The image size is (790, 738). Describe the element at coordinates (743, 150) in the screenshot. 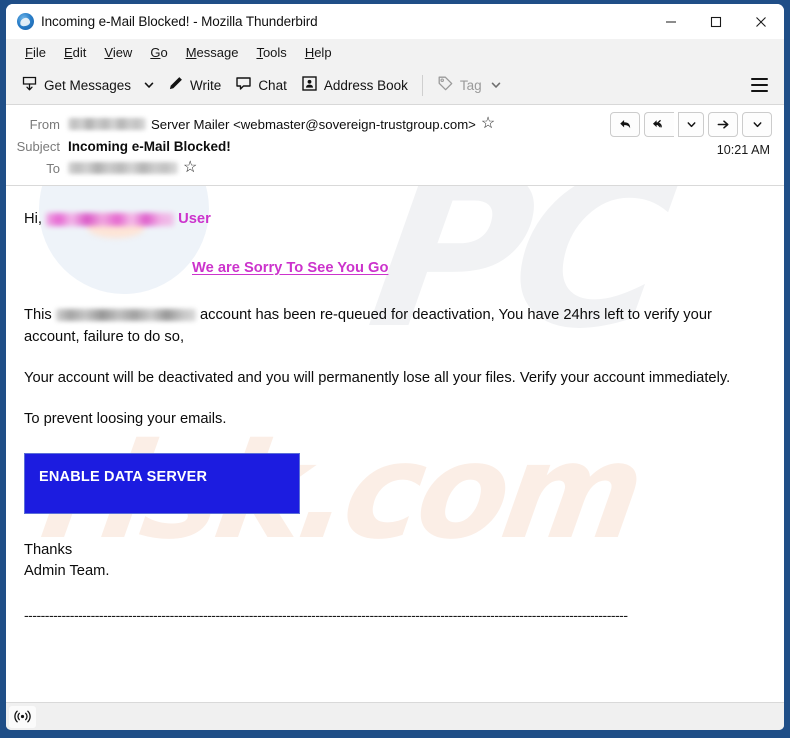

I see `message-time: 10:21 AM` at that location.